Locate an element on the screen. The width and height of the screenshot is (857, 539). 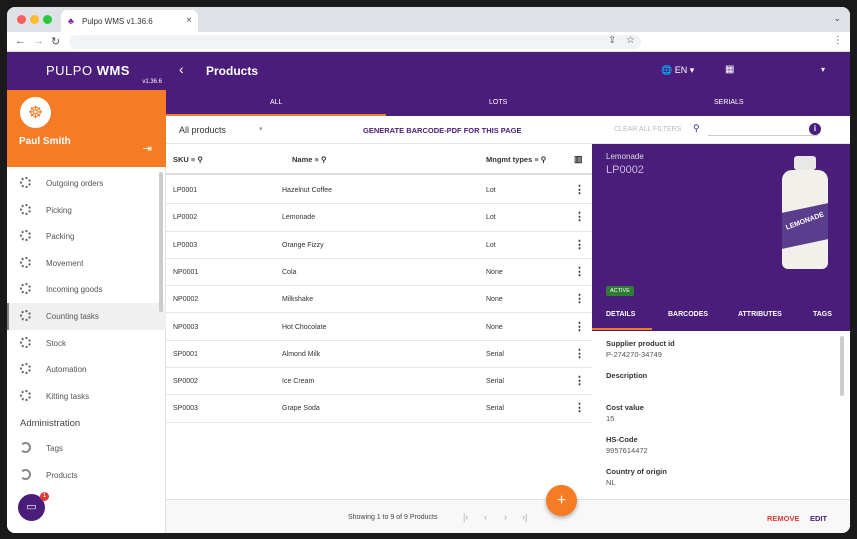
sidebar-item-incoming-goods: Incoming goods is located at coordinates (86, 289).